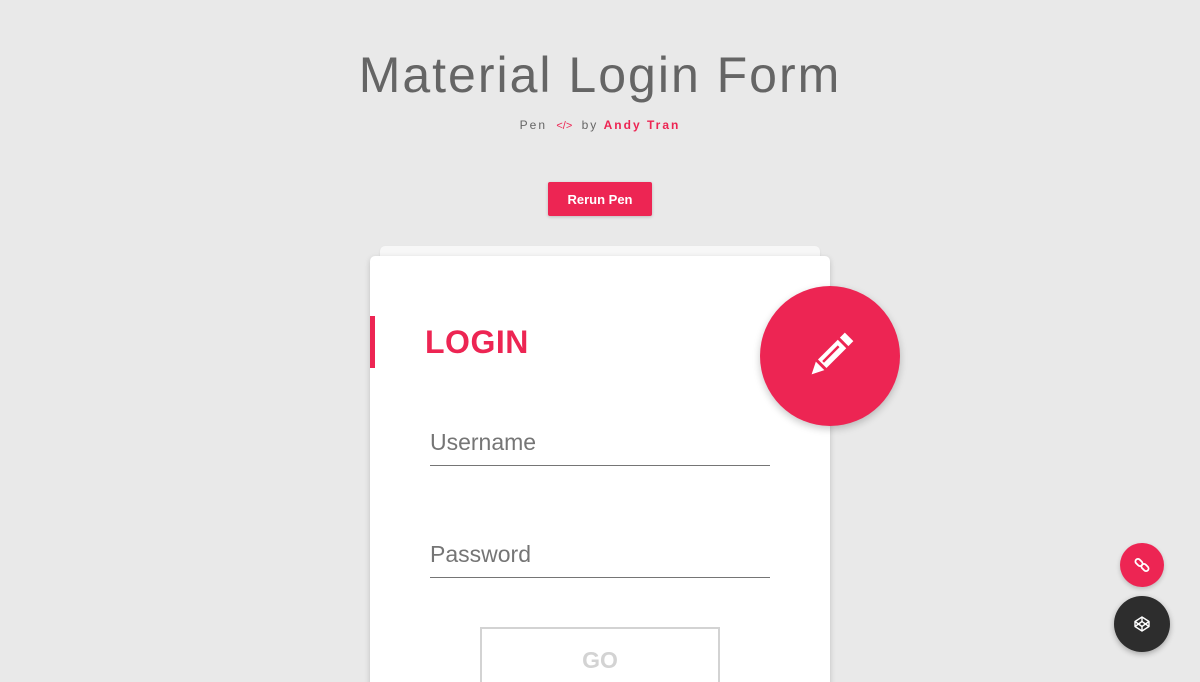 The height and width of the screenshot is (682, 1200). I want to click on rerun-pen-button: Rerun Pen, so click(600, 199).